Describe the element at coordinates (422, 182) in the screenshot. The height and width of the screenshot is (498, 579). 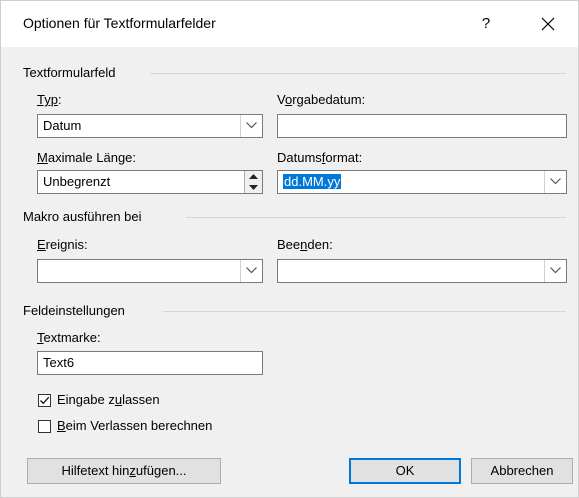
I see `date-format-combo: dd.MM.yy` at that location.